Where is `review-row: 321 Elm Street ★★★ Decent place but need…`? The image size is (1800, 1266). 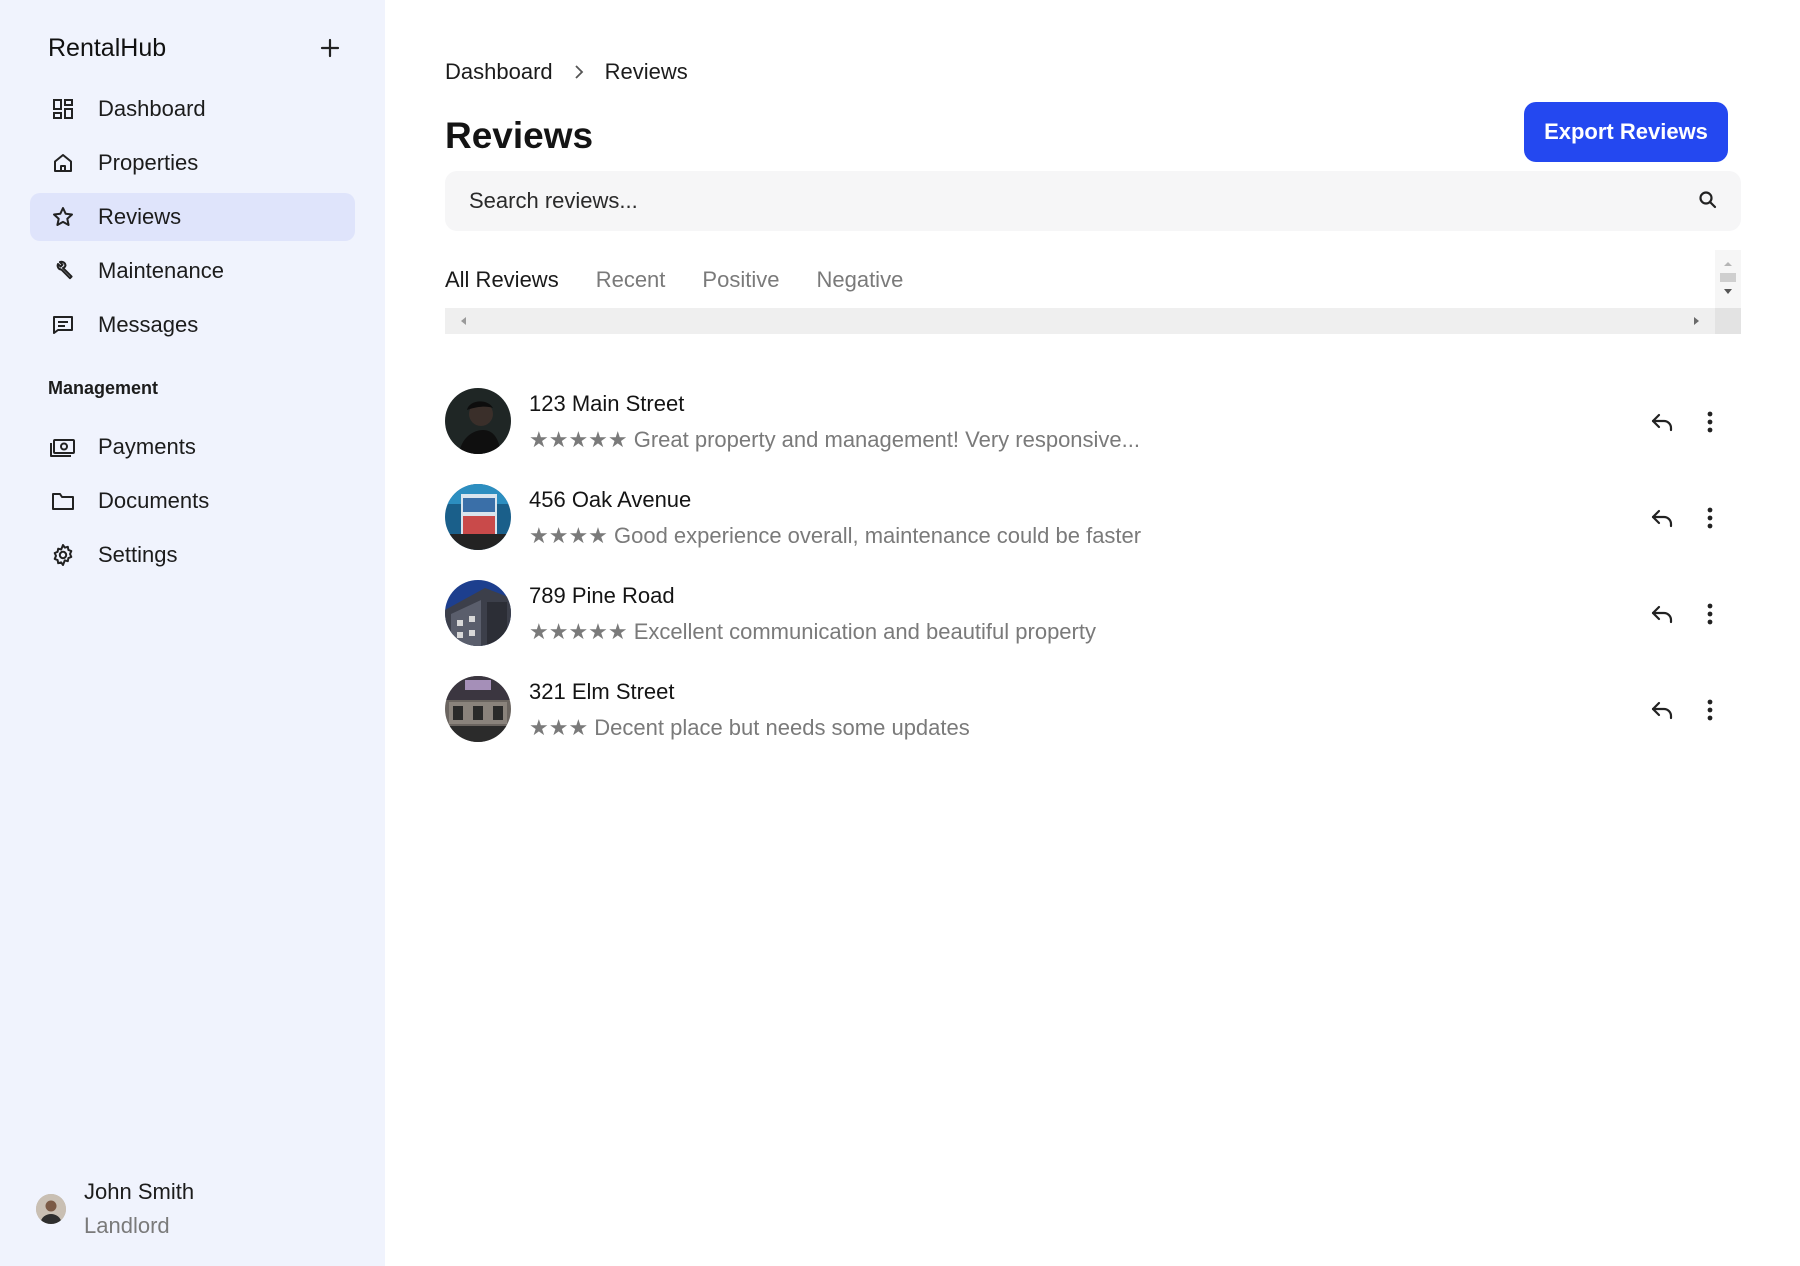
review-row: 321 Elm Street ★★★ Decent place but need… is located at coordinates (1093, 721).